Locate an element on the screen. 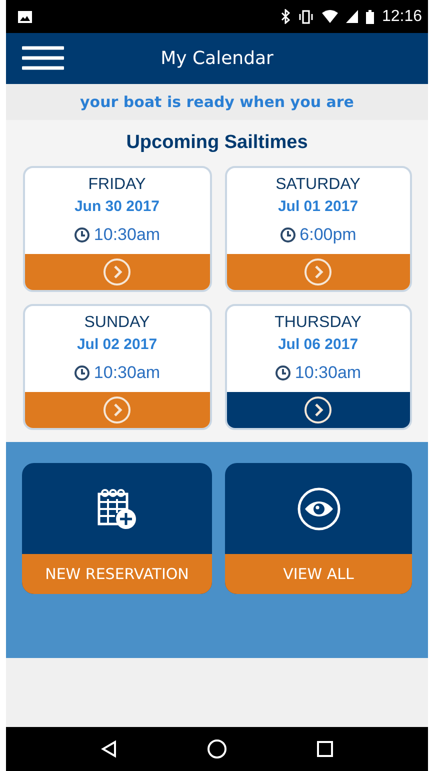 This screenshot has width=434, height=771. details-button is located at coordinates (318, 410).